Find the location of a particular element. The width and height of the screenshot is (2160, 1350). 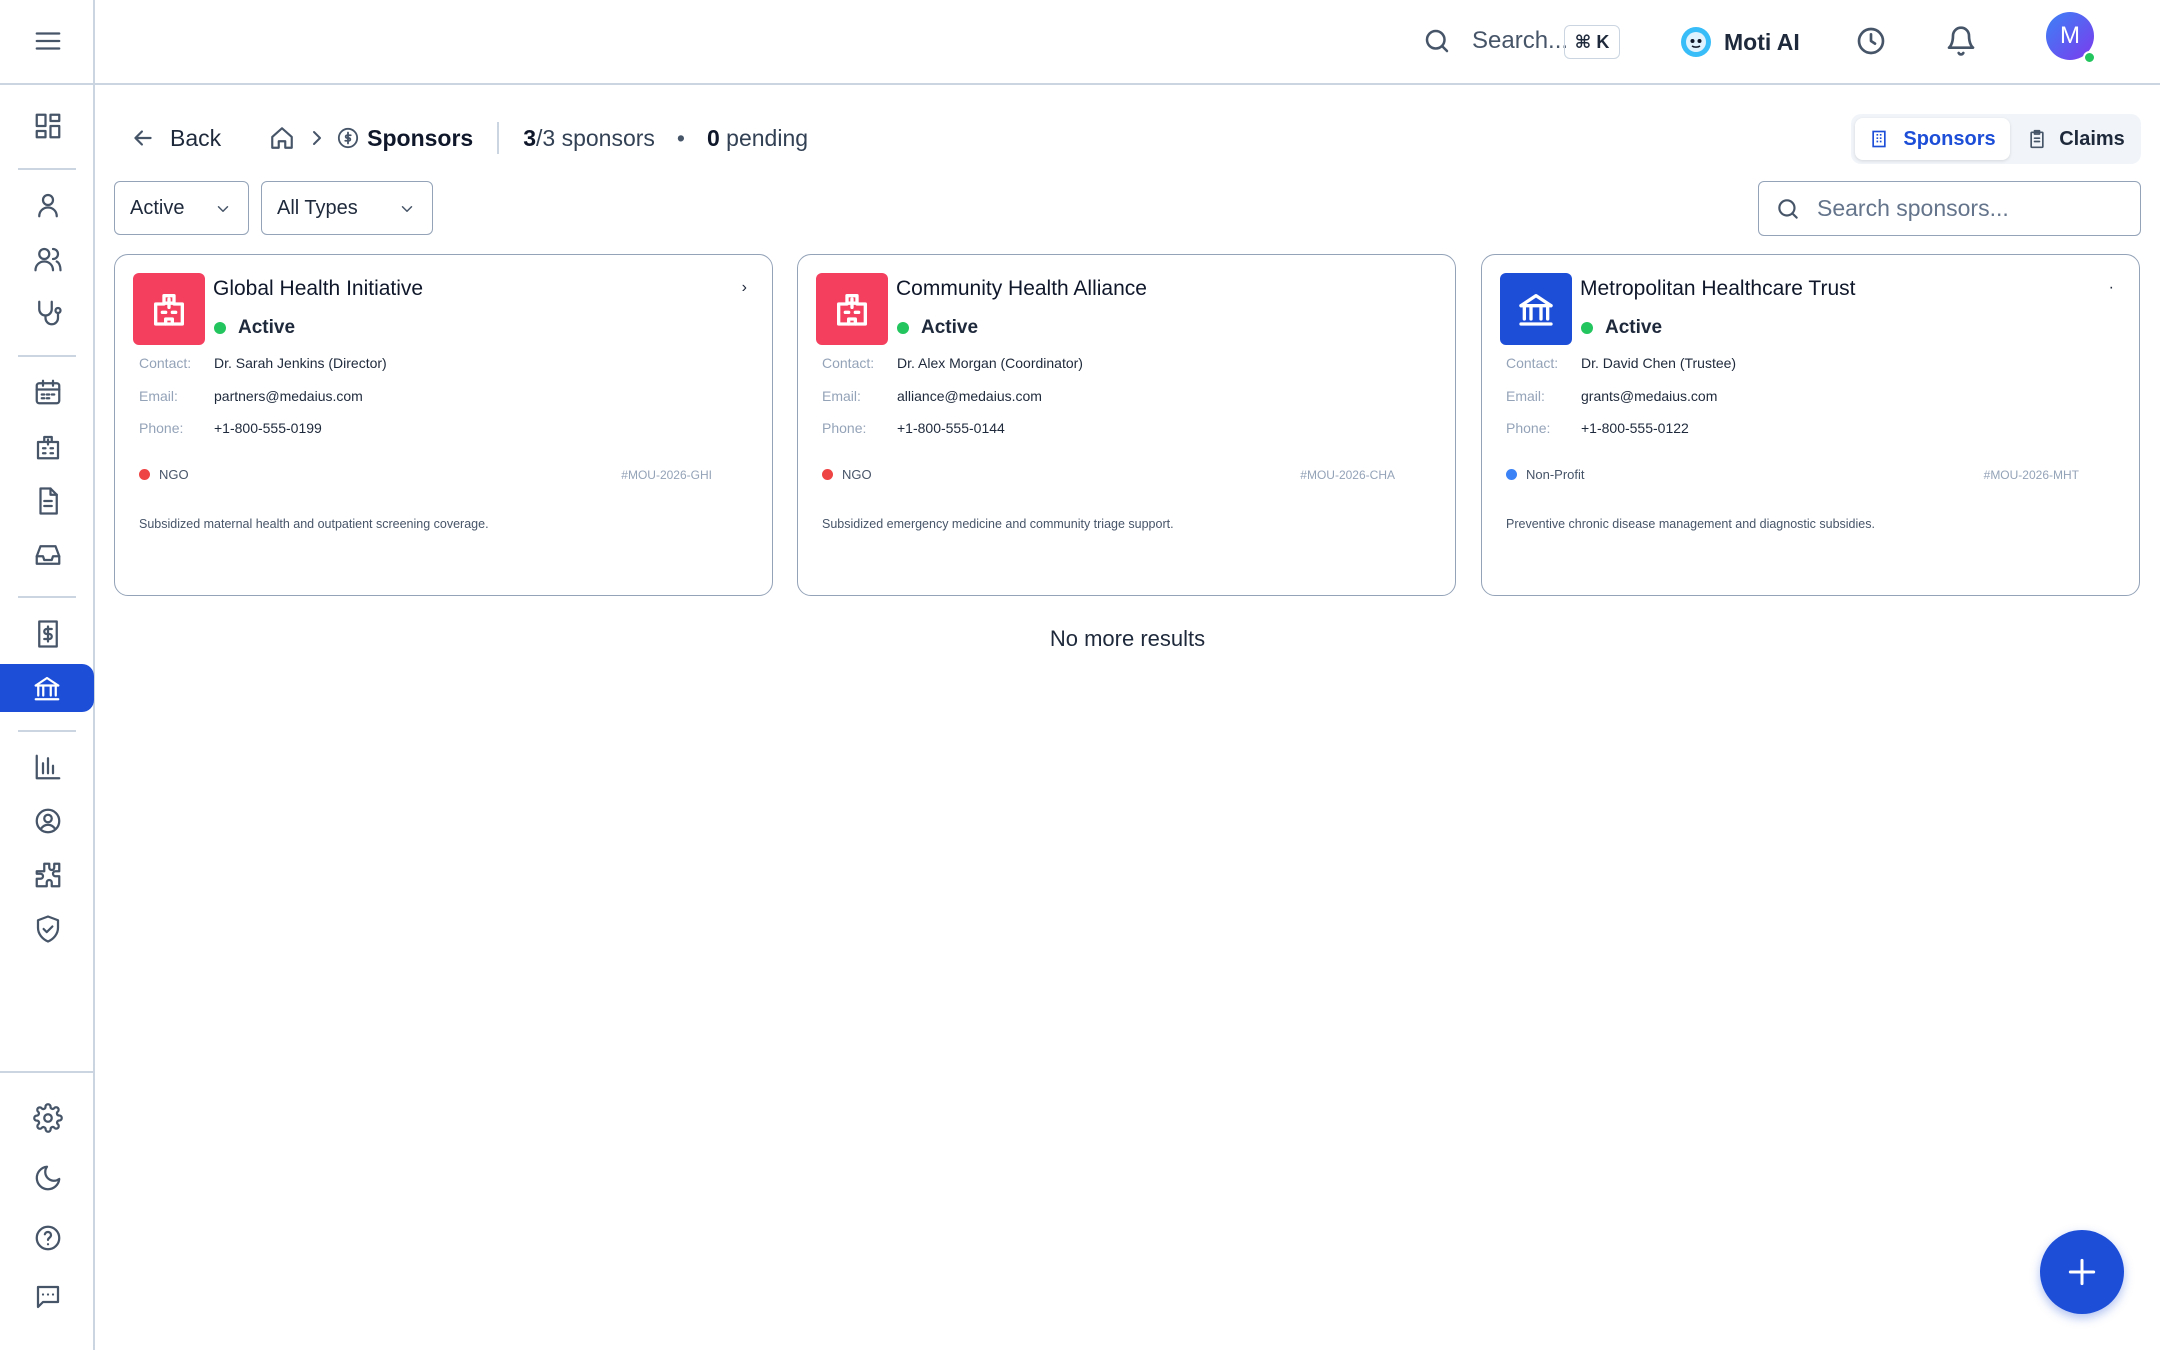

sidebar-item-clinical is located at coordinates (47, 313).